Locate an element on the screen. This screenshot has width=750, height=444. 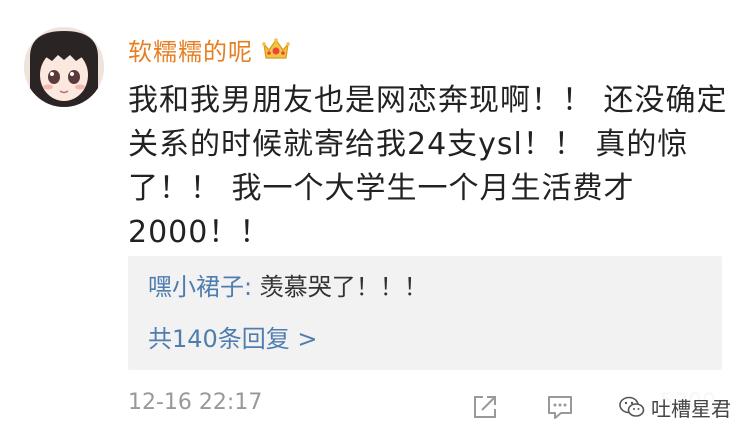
reply-item: 嘿小裙子: 羡慕哭了！！！ is located at coordinates (288, 287).